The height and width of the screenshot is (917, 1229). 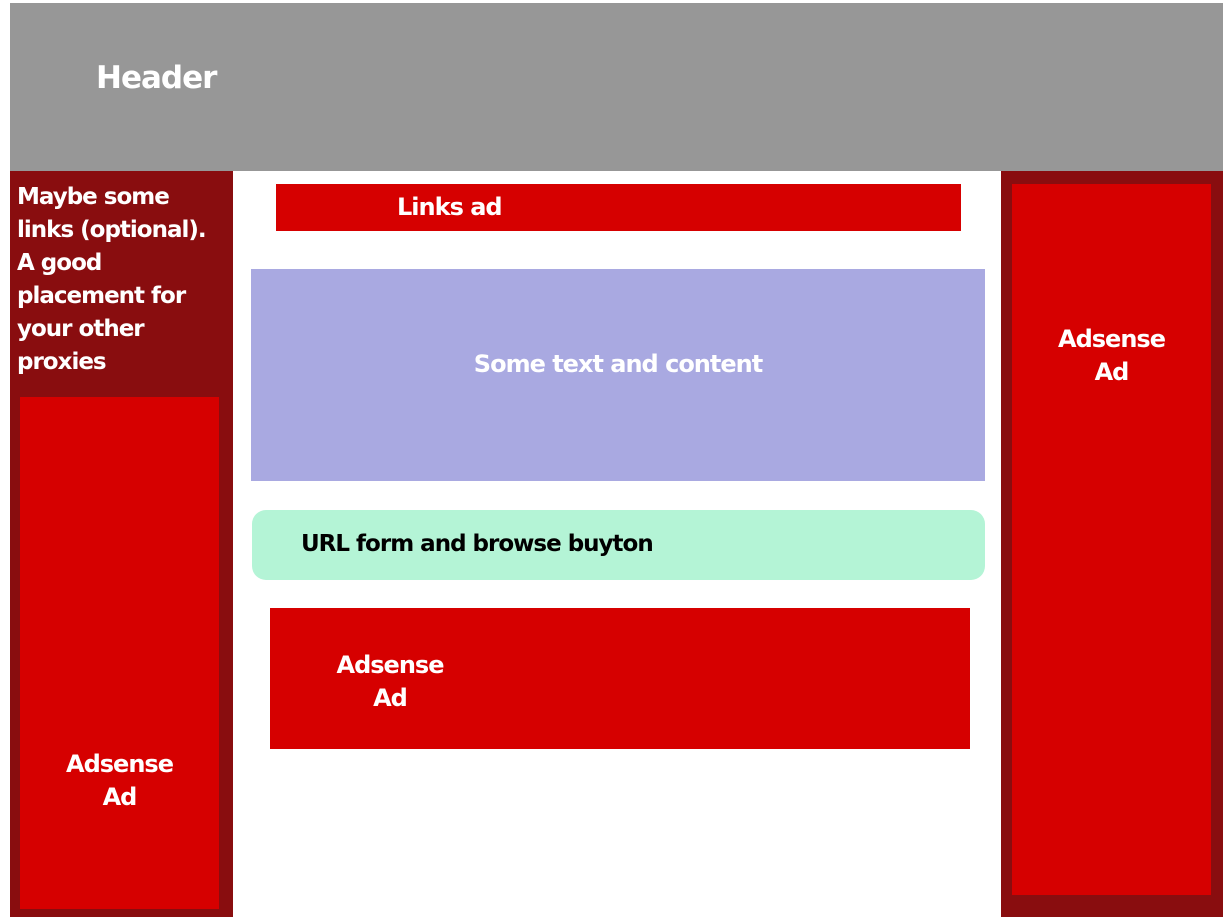 I want to click on right-adsense-ad-label: Adsense Ad, so click(x=1112, y=355).